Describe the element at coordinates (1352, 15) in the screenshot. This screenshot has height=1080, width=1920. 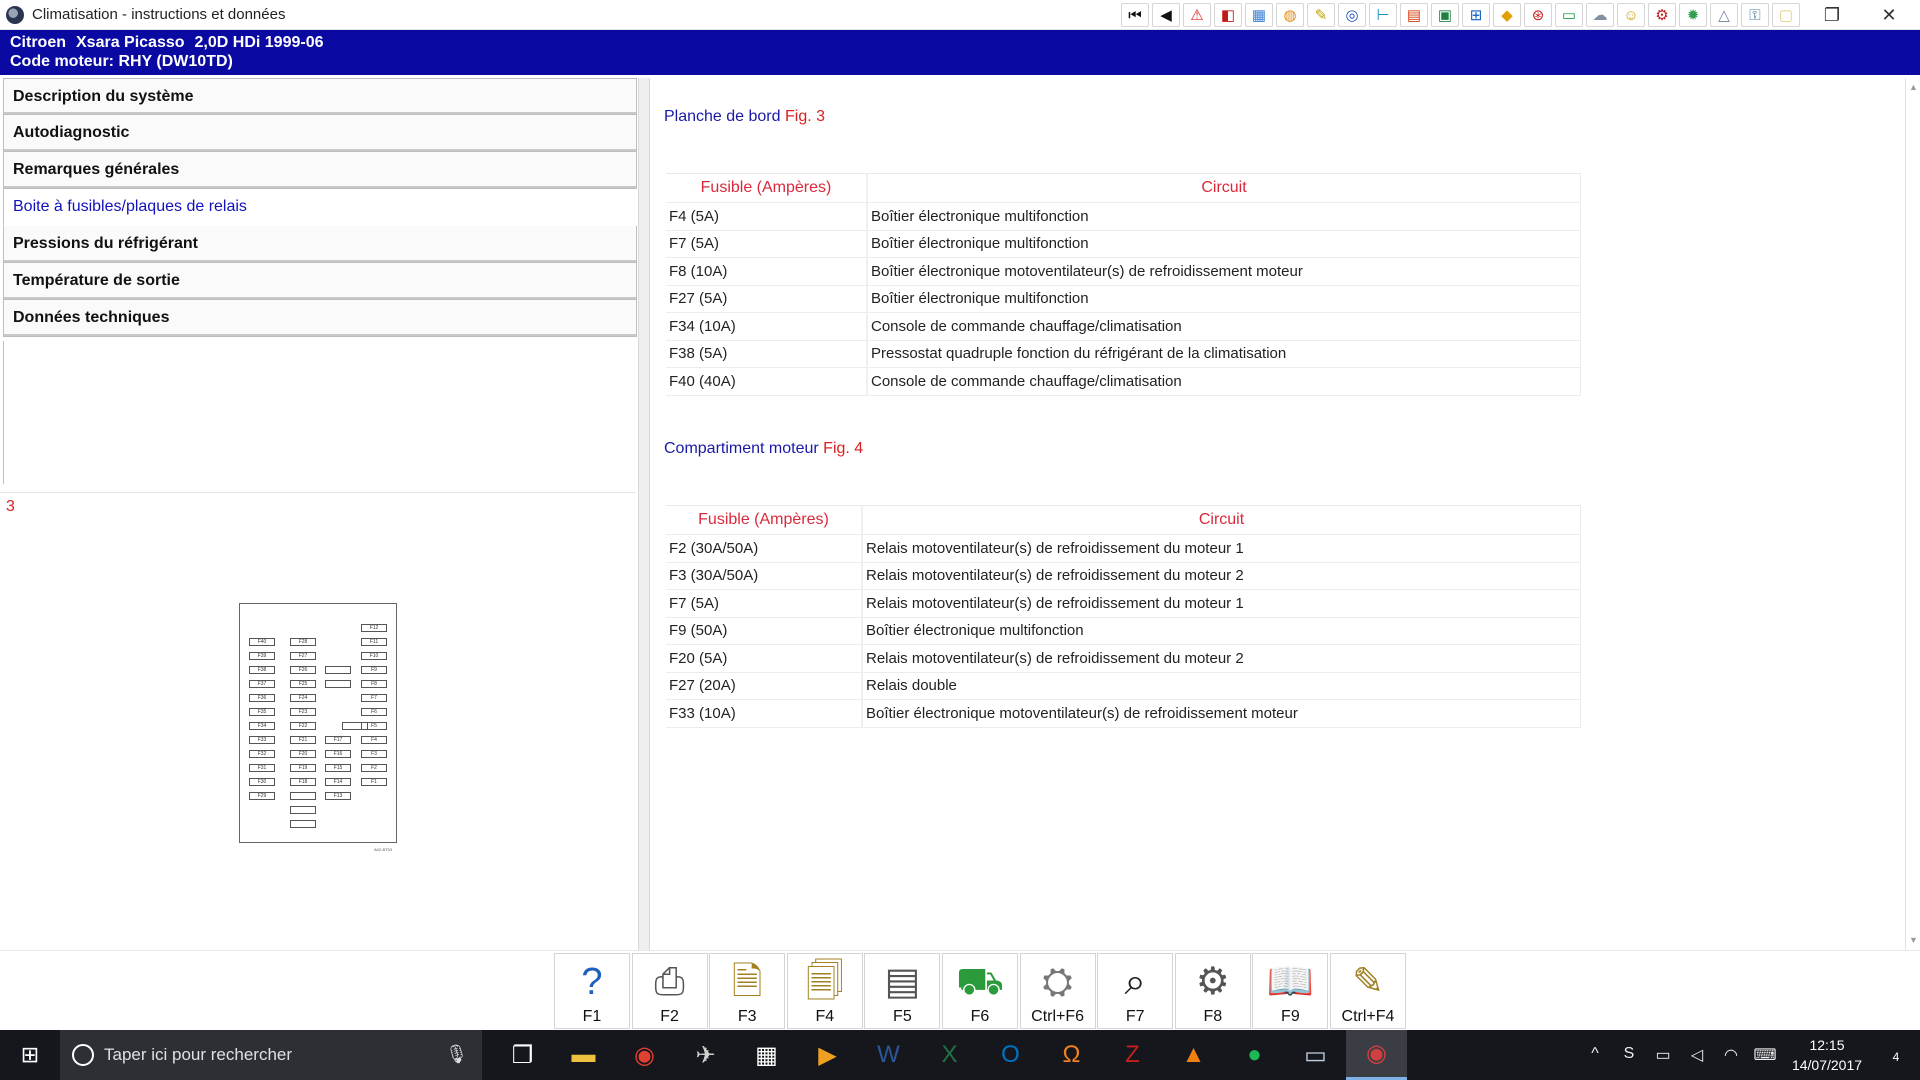
I see `disc-icon: ◎` at that location.